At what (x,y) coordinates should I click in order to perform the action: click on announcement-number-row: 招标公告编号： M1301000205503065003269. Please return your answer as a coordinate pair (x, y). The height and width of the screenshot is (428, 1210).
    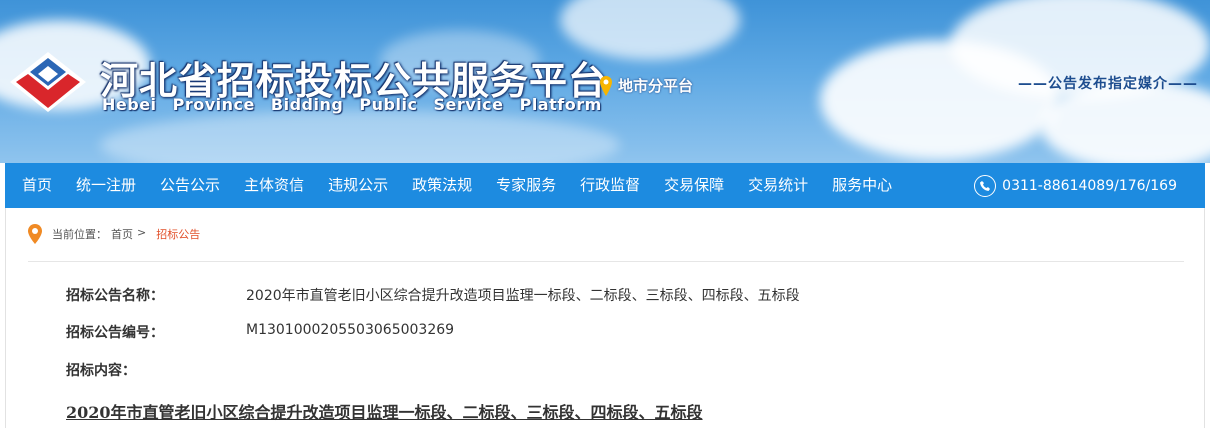
    Looking at the image, I should click on (260, 332).